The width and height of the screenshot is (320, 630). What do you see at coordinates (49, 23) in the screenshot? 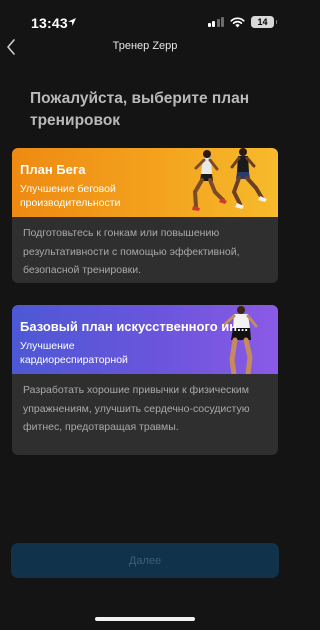
I see `status-time: 13:43` at bounding box center [49, 23].